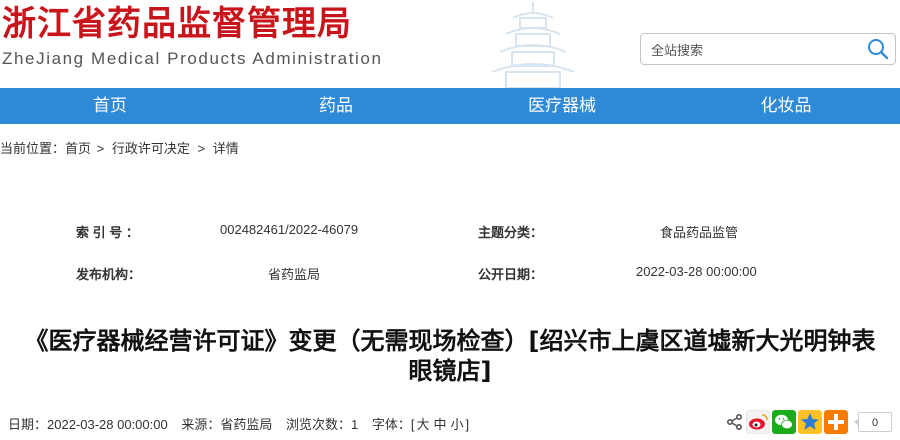 Image resolution: width=900 pixels, height=440 pixels. What do you see at coordinates (836, 422) in the screenshot?
I see `more-icon` at bounding box center [836, 422].